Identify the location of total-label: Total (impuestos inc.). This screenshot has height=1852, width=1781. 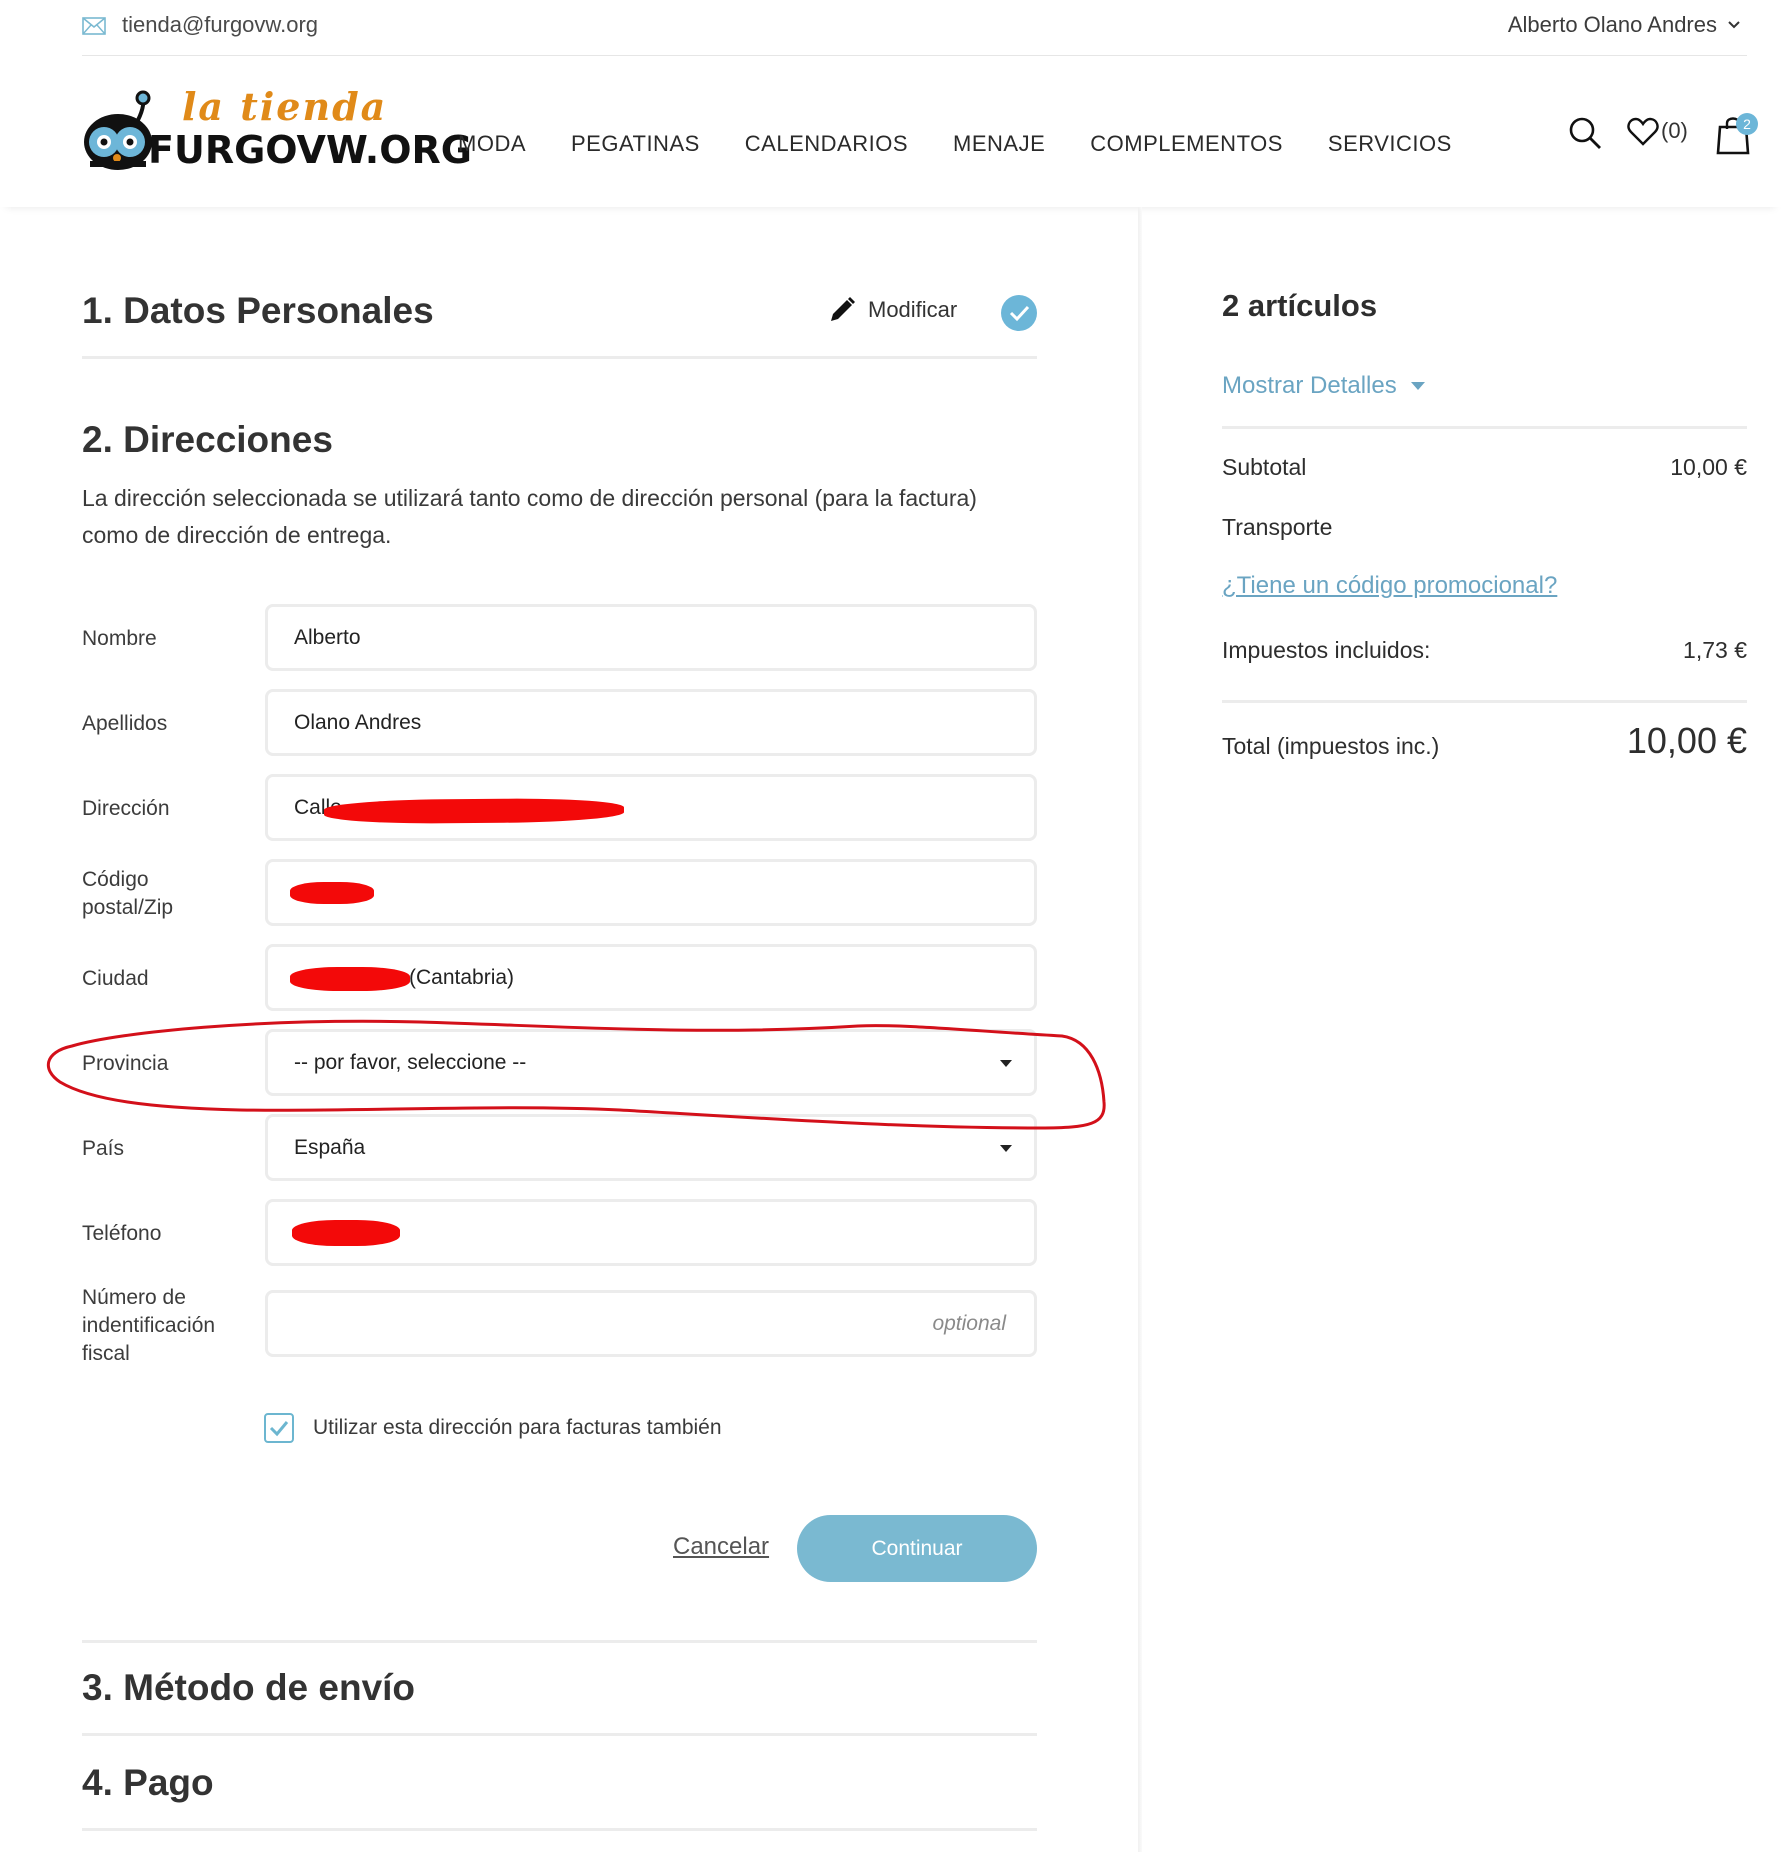
(1331, 746).